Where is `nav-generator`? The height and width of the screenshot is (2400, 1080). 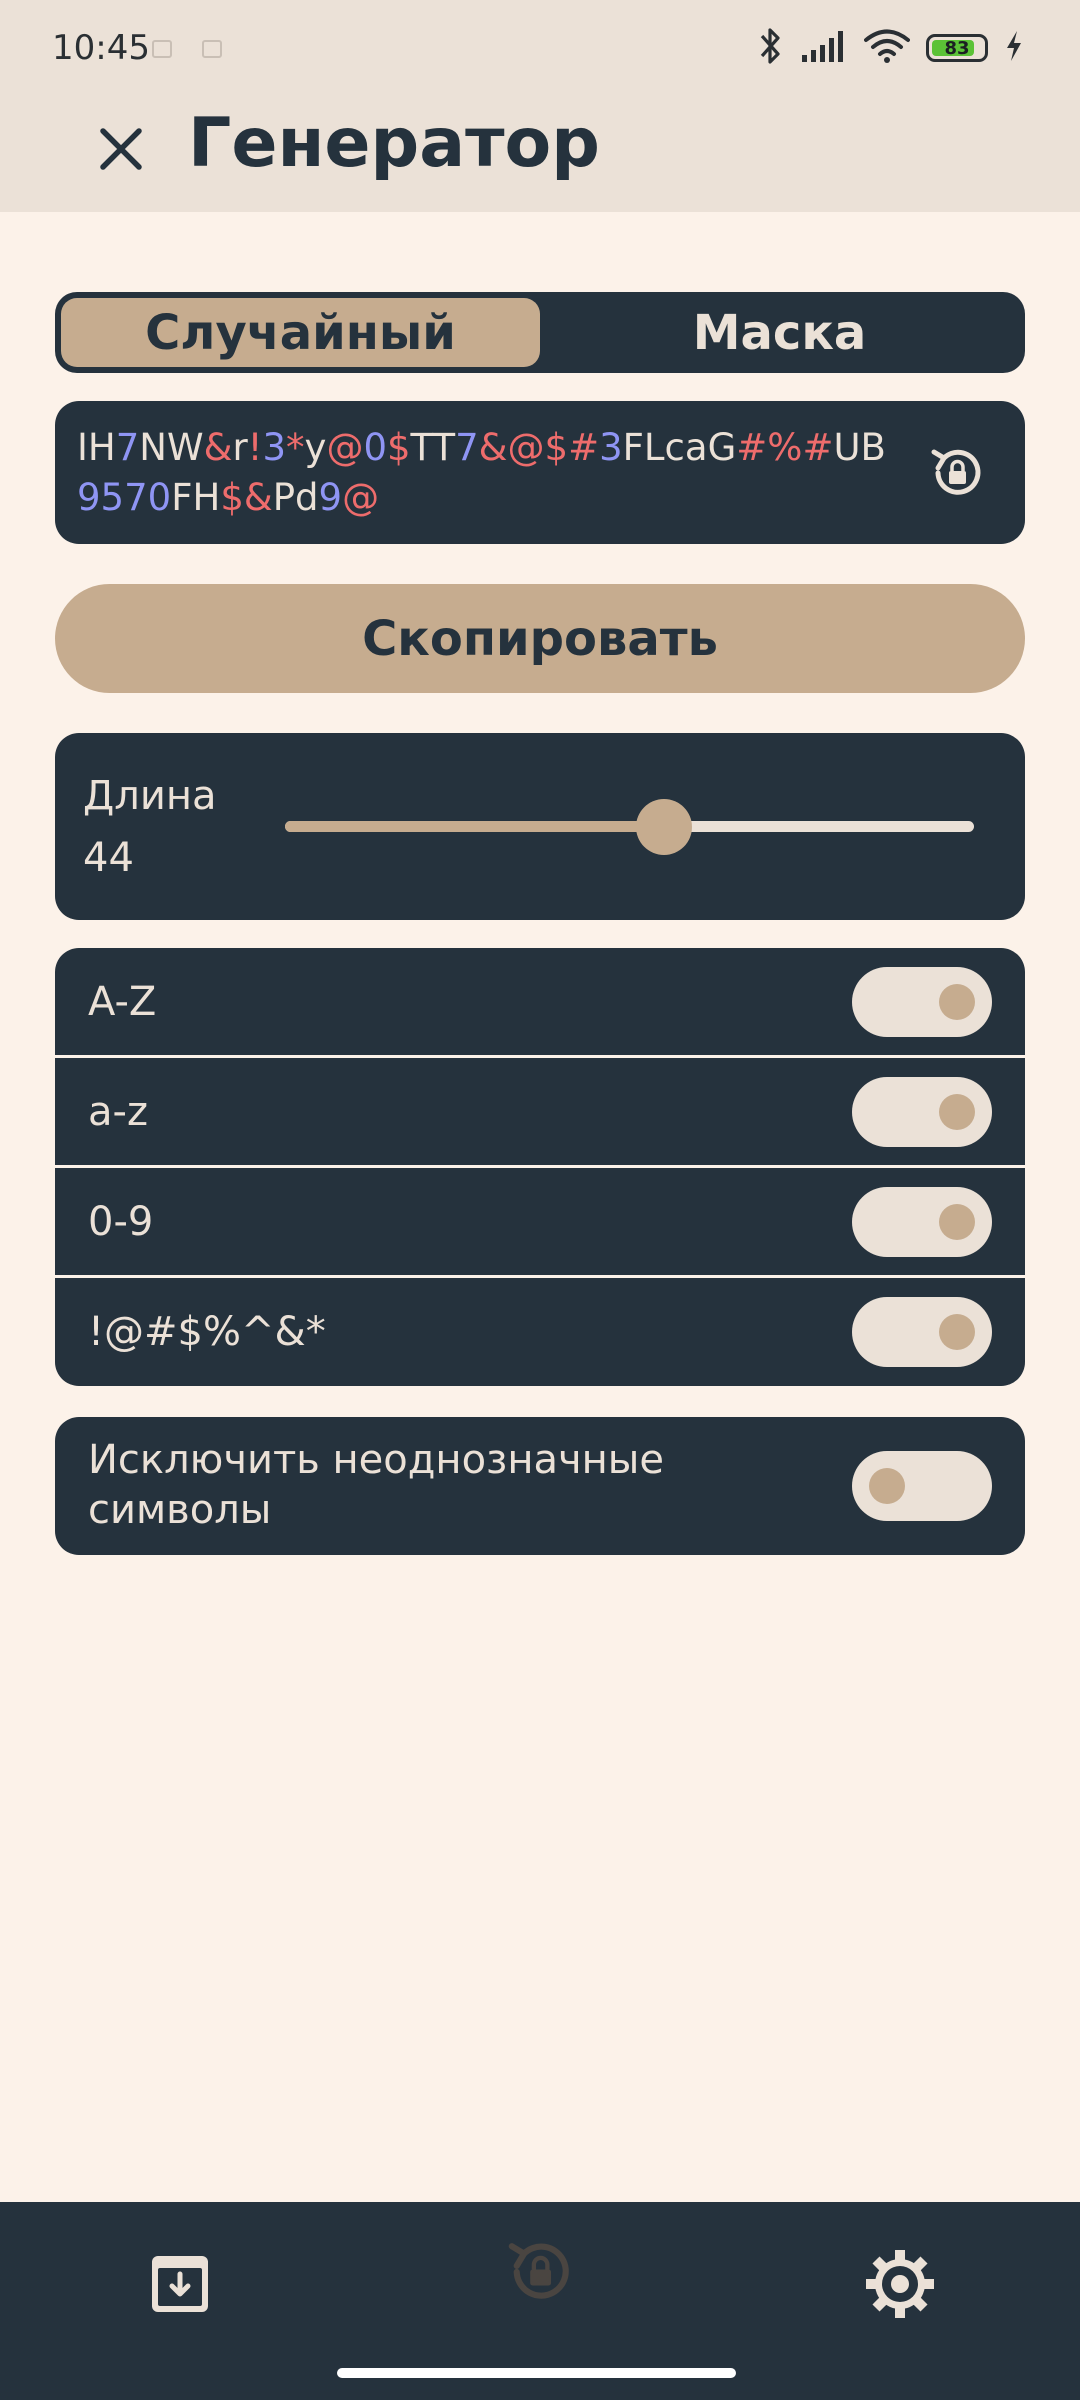
nav-generator is located at coordinates (540, 2272).